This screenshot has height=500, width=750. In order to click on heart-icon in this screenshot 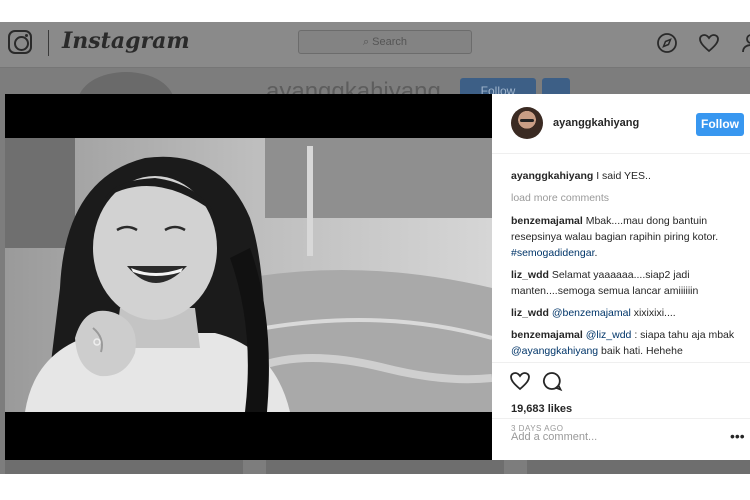, I will do `click(709, 43)`.